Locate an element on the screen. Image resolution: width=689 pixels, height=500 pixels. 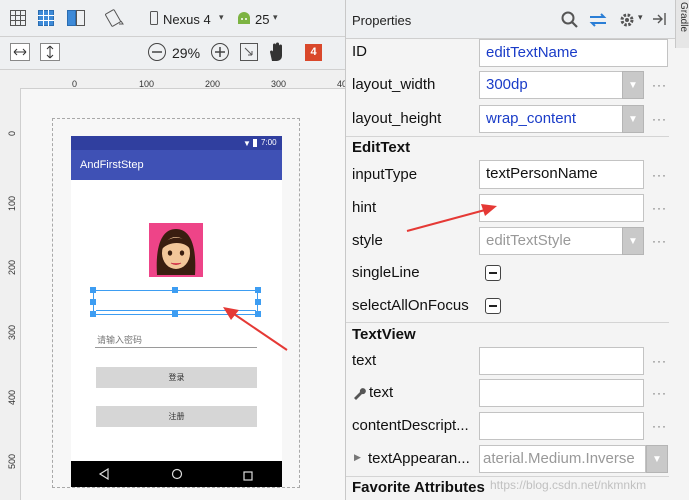
text-appearance-dropdown: ▼ is located at coordinates (657, 459).